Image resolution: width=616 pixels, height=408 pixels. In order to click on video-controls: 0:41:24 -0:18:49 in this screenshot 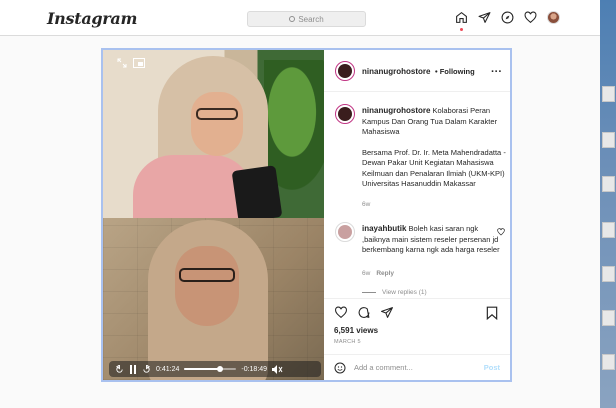, I will do `click(215, 369)`.